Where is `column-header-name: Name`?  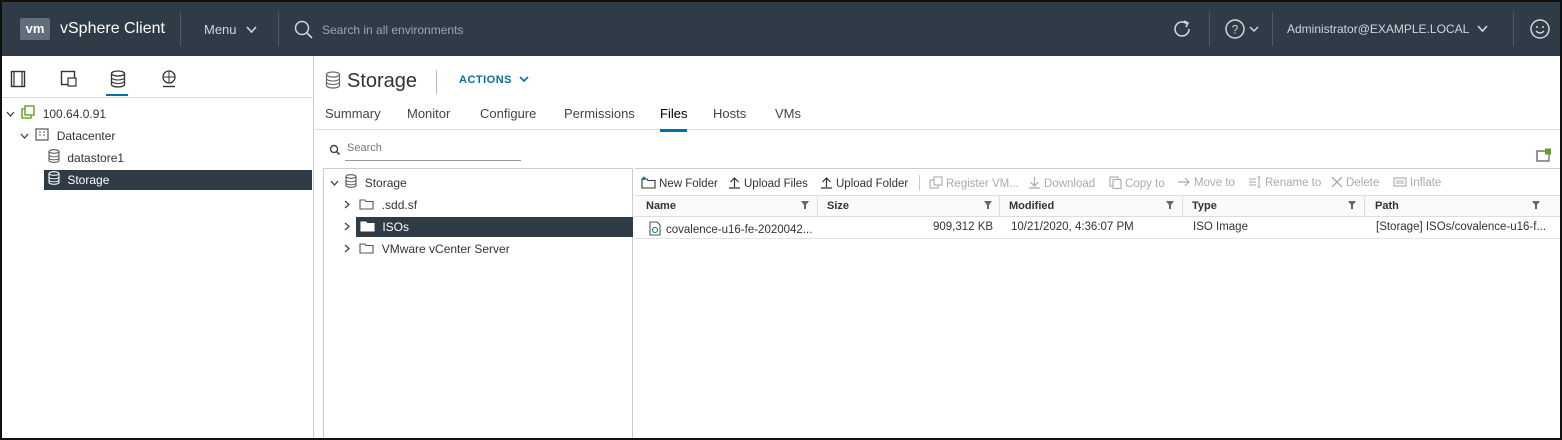 column-header-name: Name is located at coordinates (661, 206).